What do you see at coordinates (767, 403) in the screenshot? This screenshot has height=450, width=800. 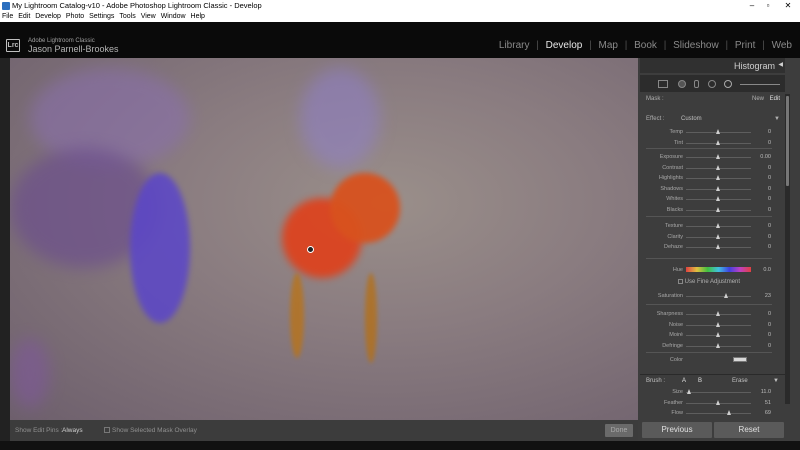 I see `brush-feather-value: 51` at bounding box center [767, 403].